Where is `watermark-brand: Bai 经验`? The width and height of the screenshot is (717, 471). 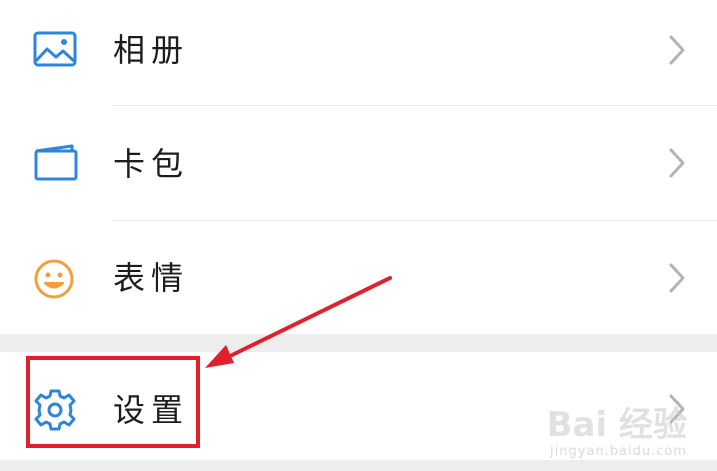 watermark-brand: Bai 经验 is located at coordinates (616, 425).